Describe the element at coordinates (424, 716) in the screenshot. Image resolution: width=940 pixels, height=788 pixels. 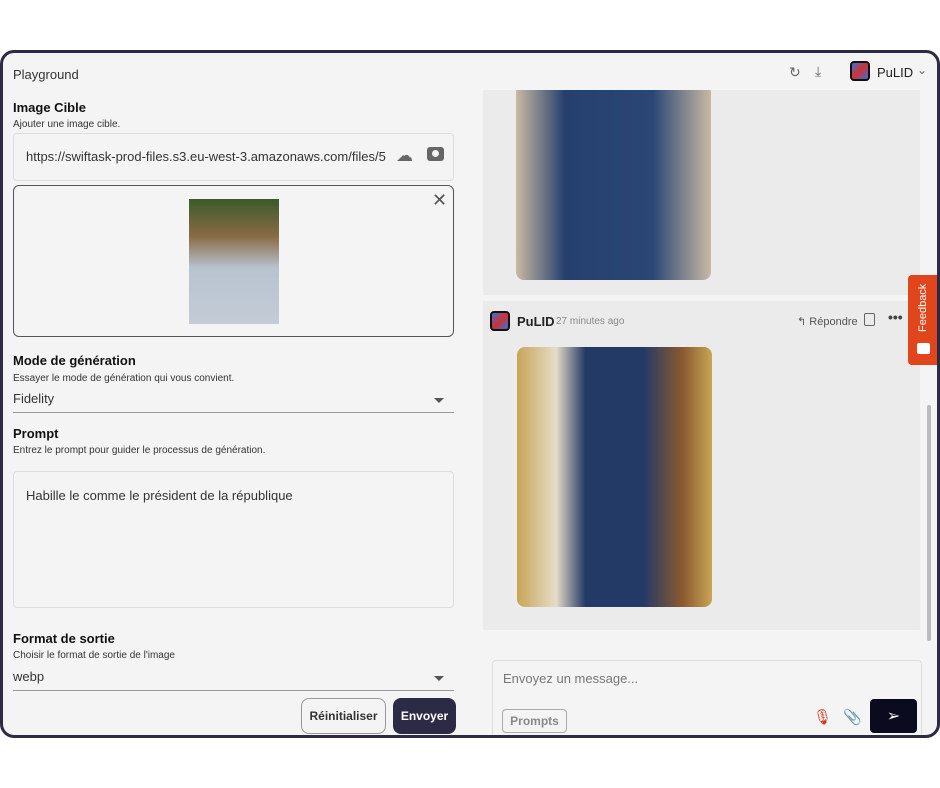
I see `submit-button: Envoyer` at that location.